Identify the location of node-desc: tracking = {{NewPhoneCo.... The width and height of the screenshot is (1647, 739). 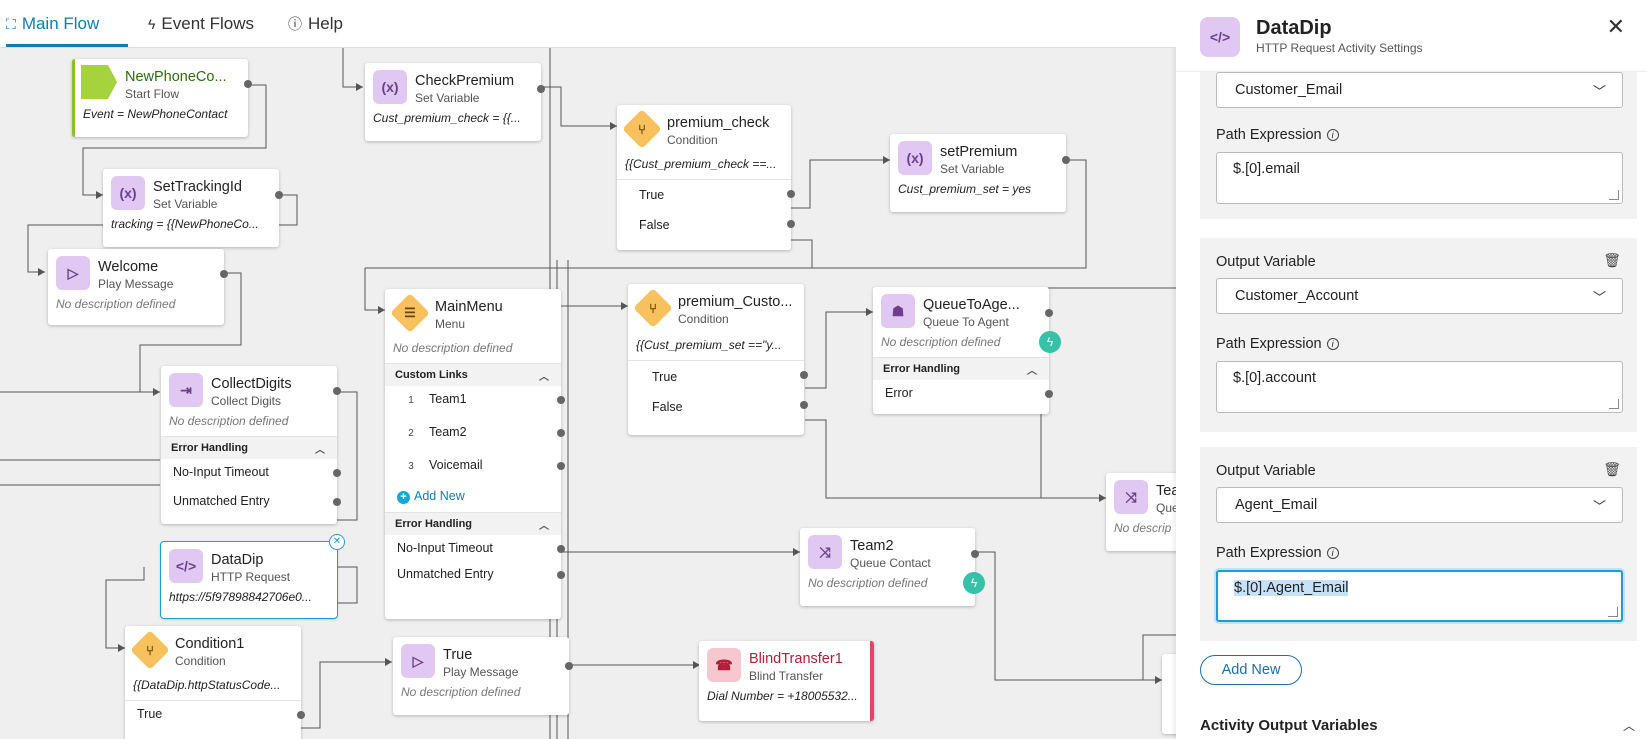
(185, 224).